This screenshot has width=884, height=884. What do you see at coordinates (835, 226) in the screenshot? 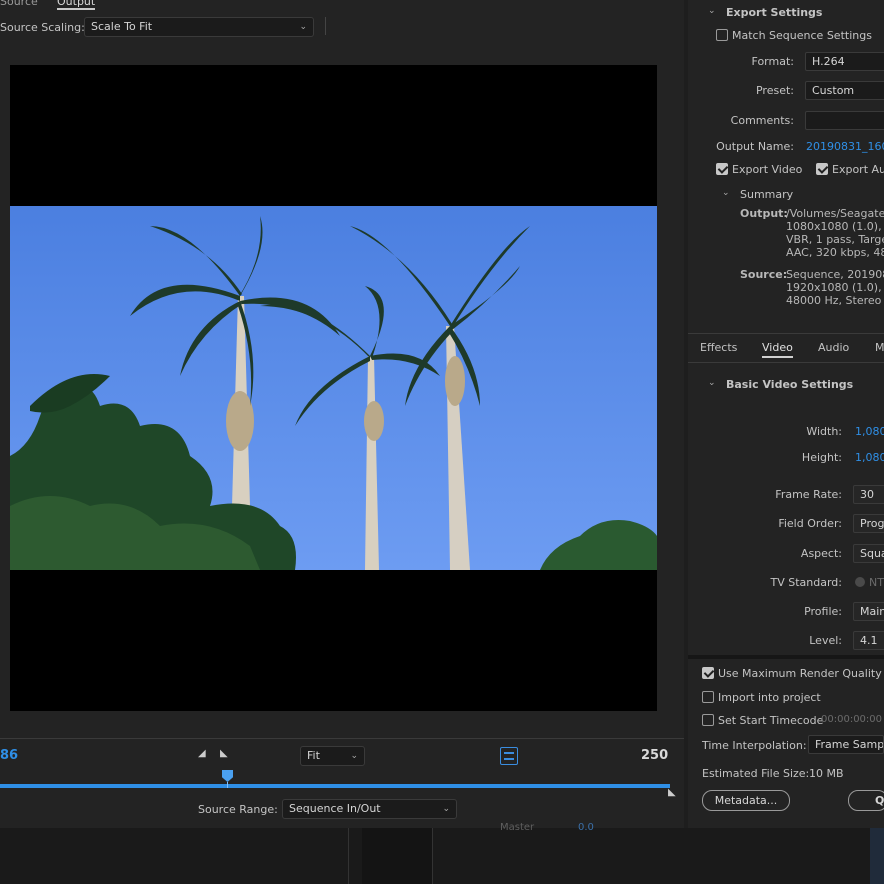
I see `summary-line: 1080x1080 (1.0), 3` at bounding box center [835, 226].